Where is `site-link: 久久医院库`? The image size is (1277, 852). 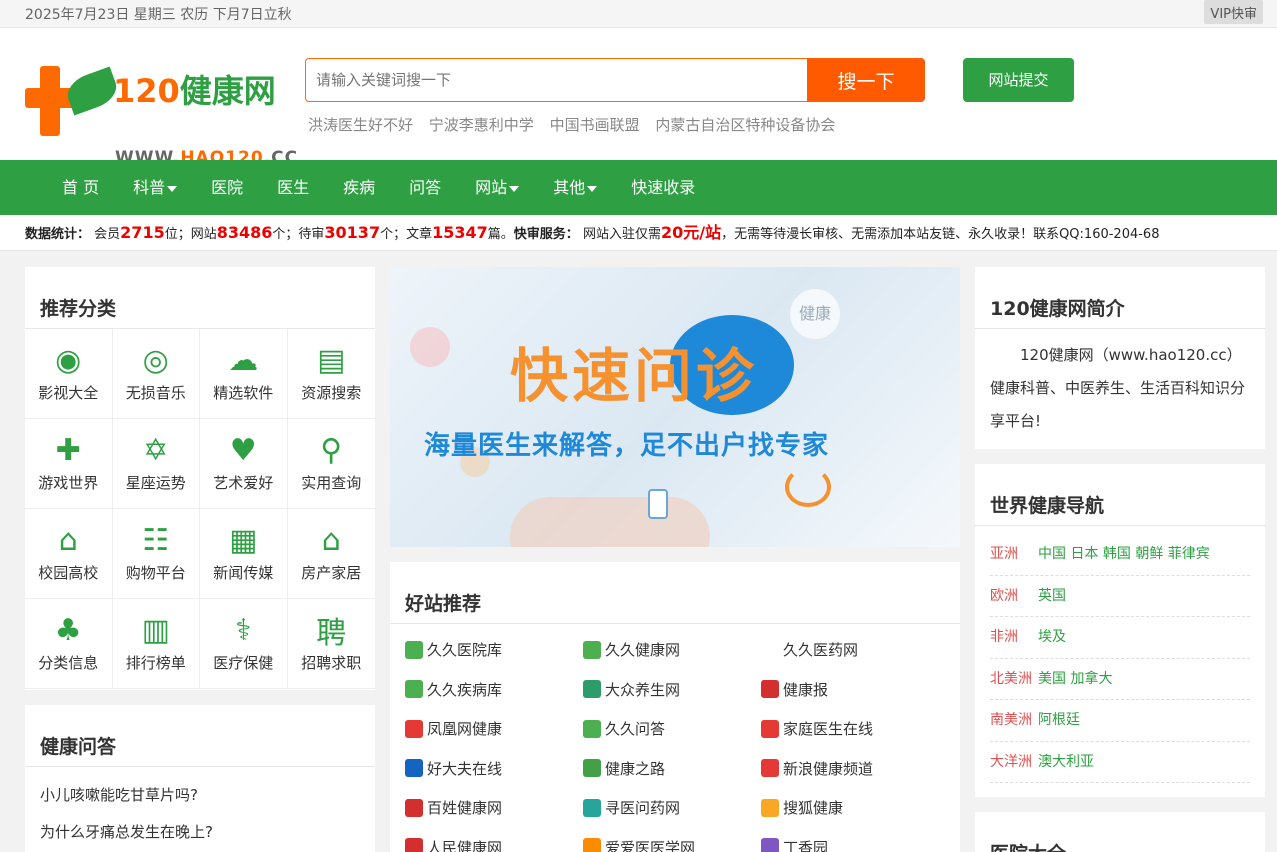
site-link: 久久医院库 is located at coordinates (494, 644).